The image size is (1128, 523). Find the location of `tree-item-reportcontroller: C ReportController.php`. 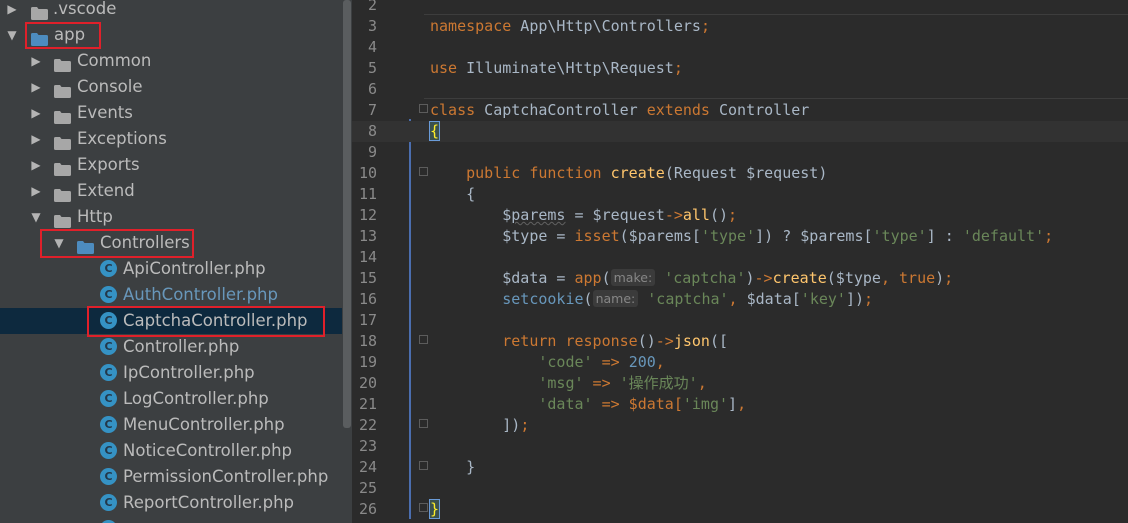

tree-item-reportcontroller: C ReportController.php is located at coordinates (171, 503).